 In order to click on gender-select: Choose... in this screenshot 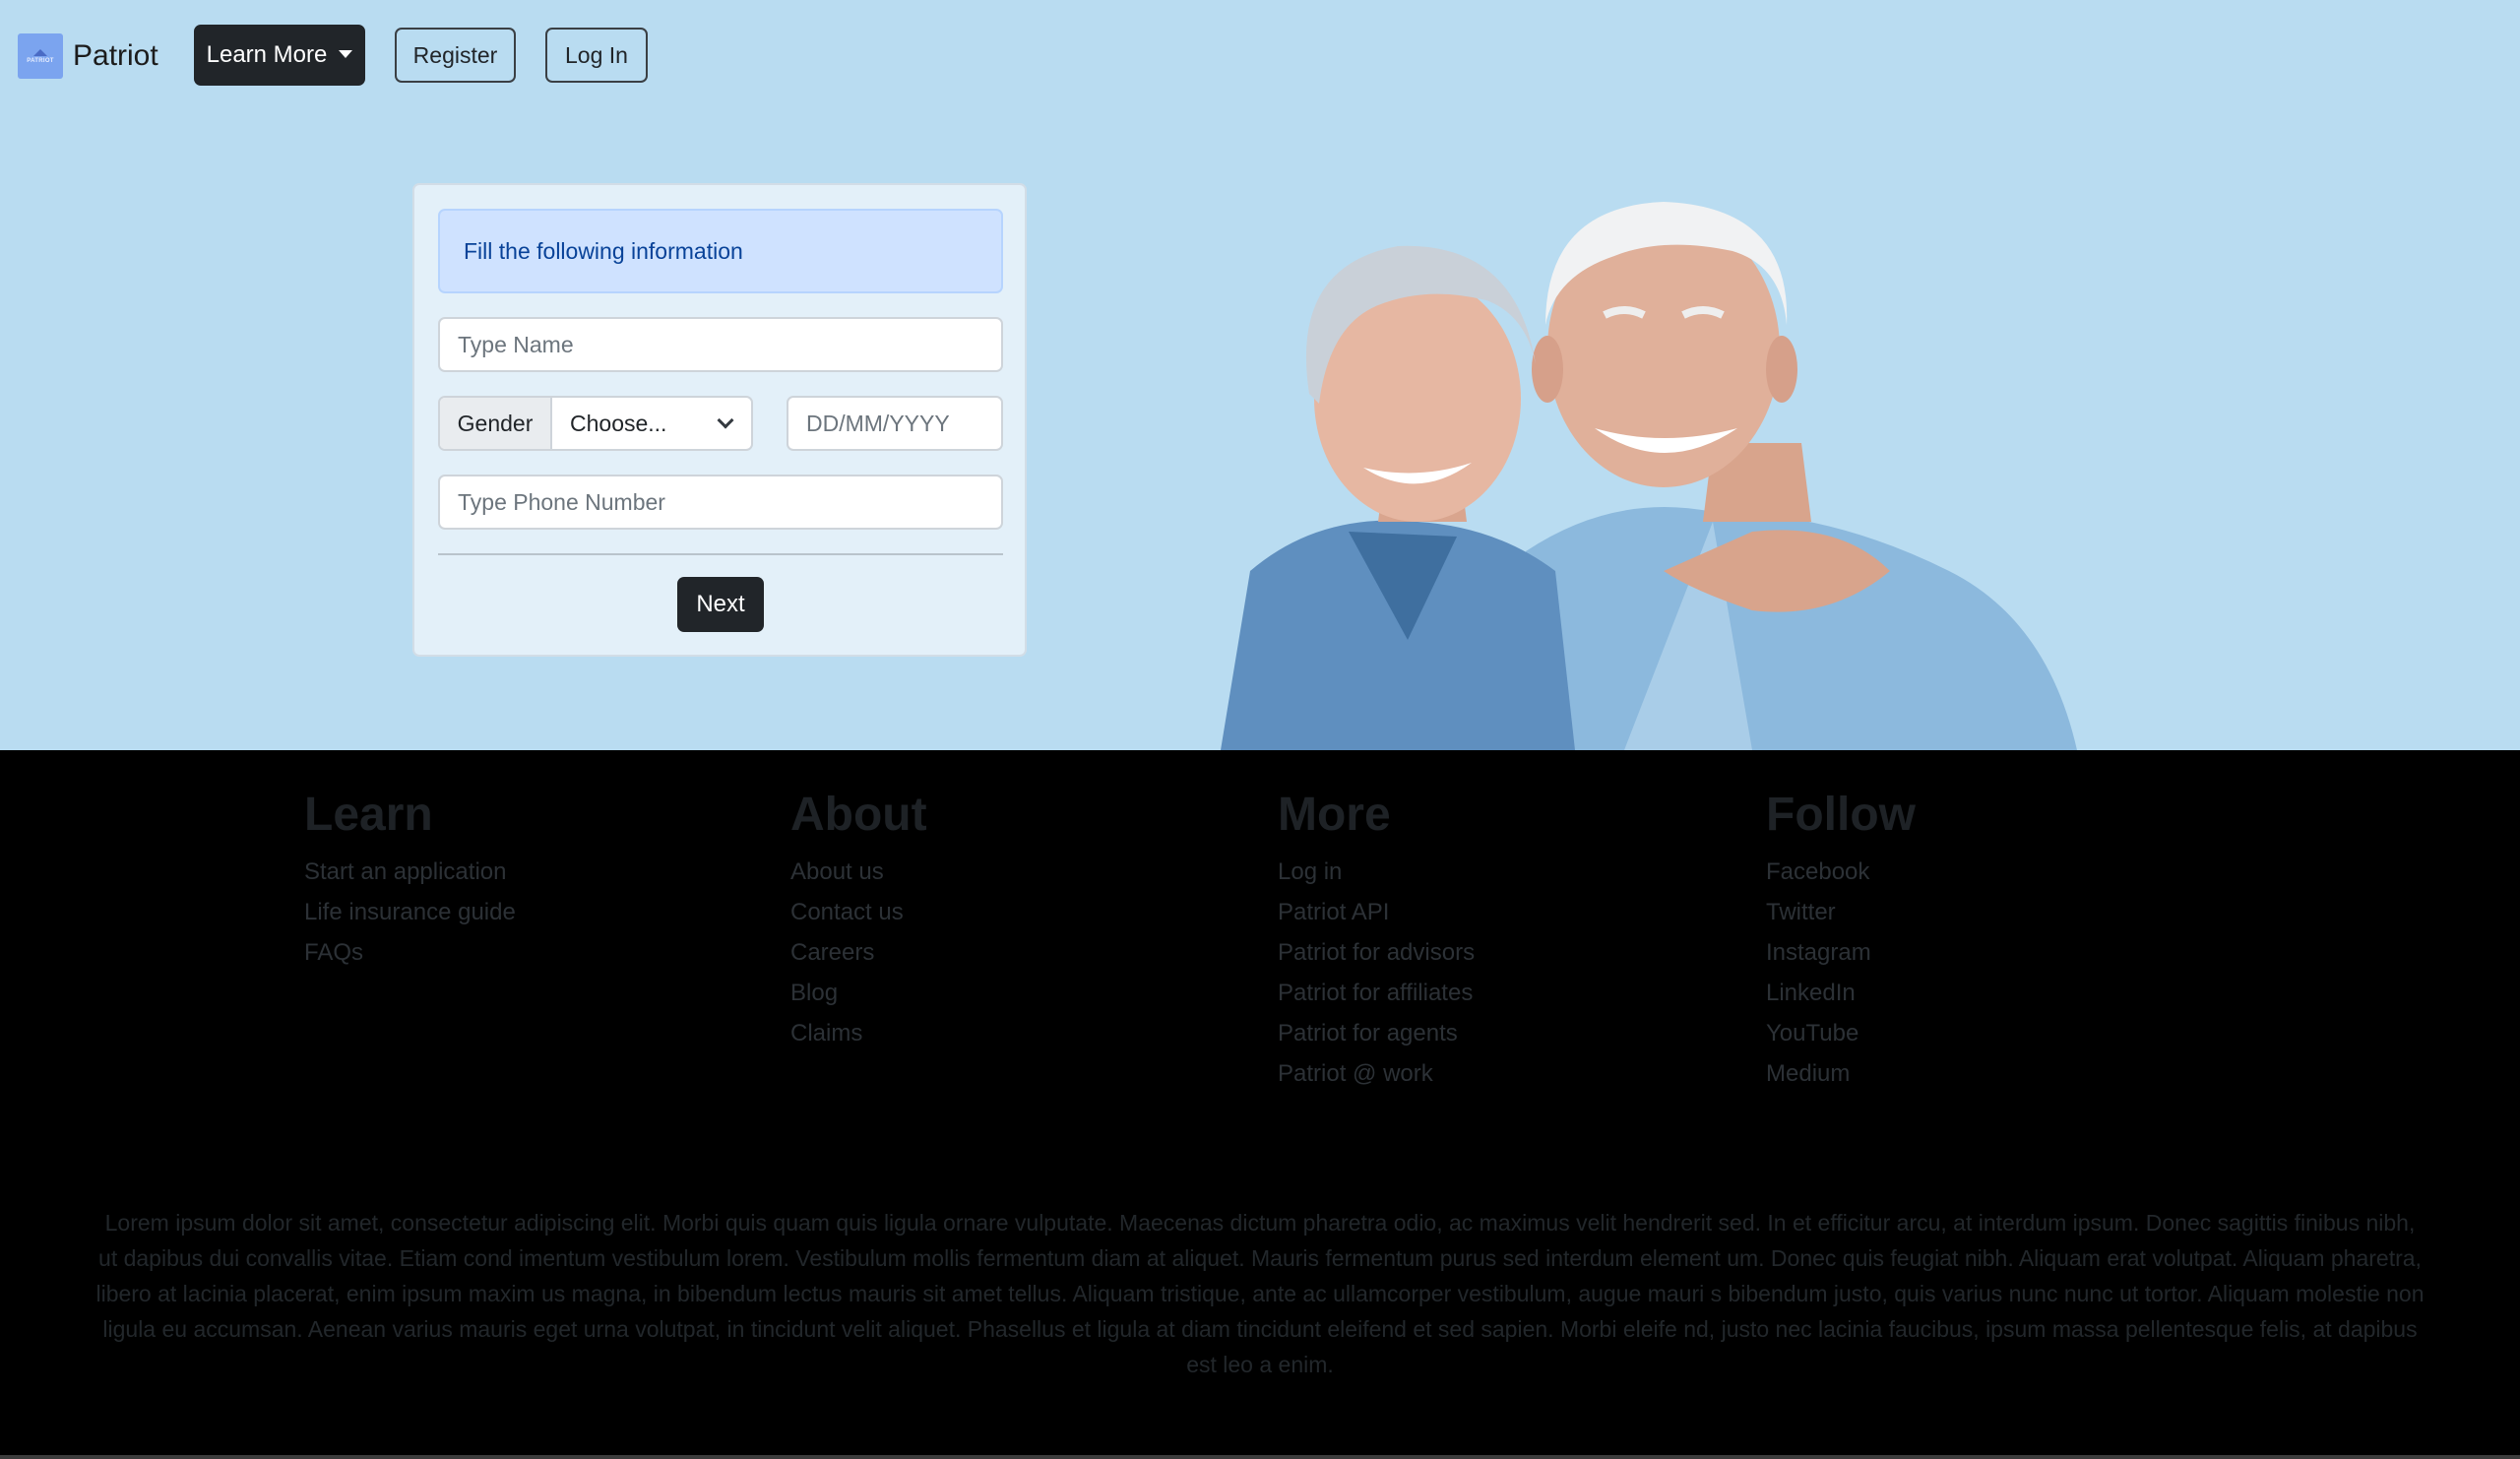, I will do `click(651, 423)`.